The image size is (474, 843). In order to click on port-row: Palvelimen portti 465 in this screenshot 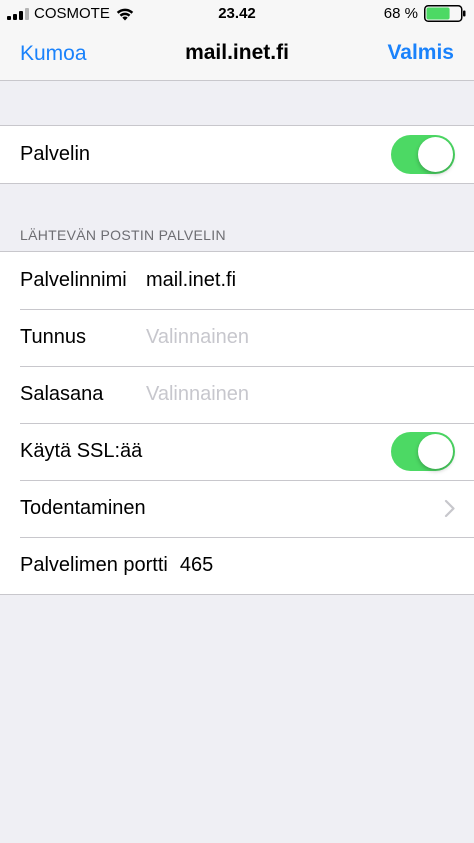, I will do `click(237, 565)`.